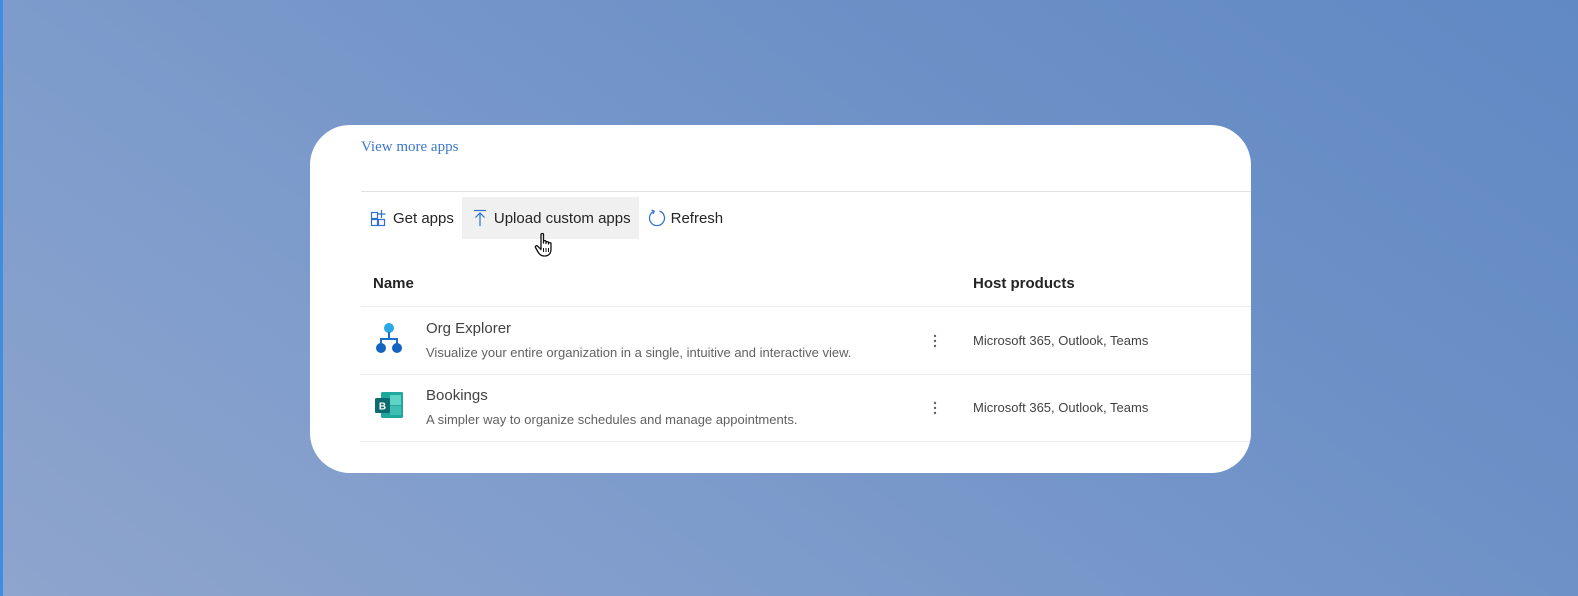 This screenshot has width=1578, height=596. Describe the element at coordinates (393, 283) in the screenshot. I see `column-header-name: Name` at that location.